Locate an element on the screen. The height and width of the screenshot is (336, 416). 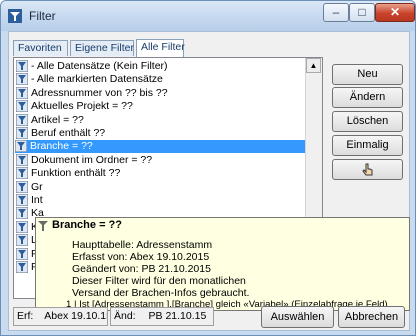
list-item: Gr is located at coordinates (29, 187).